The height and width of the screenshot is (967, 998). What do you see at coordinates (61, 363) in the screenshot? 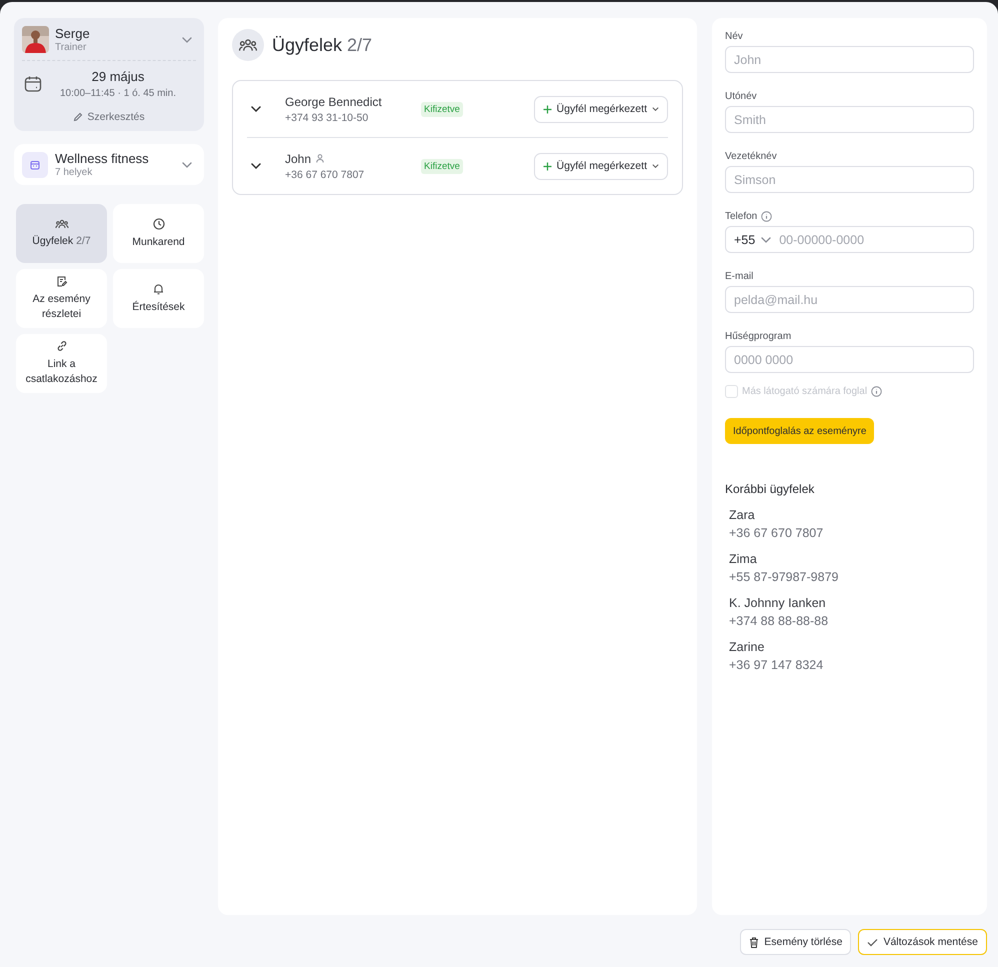
I see `nav-tab: Link a csatlakozáshoz` at bounding box center [61, 363].